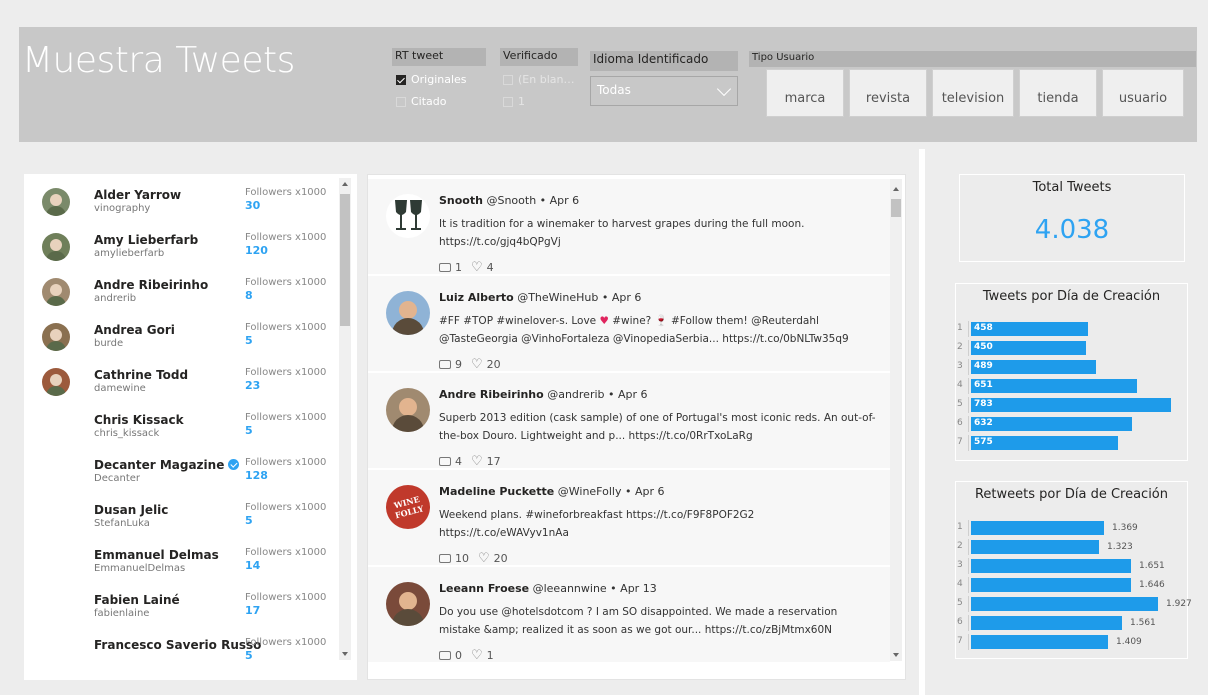 This screenshot has width=1208, height=695. I want to click on verified-option-1: 1, so click(514, 101).